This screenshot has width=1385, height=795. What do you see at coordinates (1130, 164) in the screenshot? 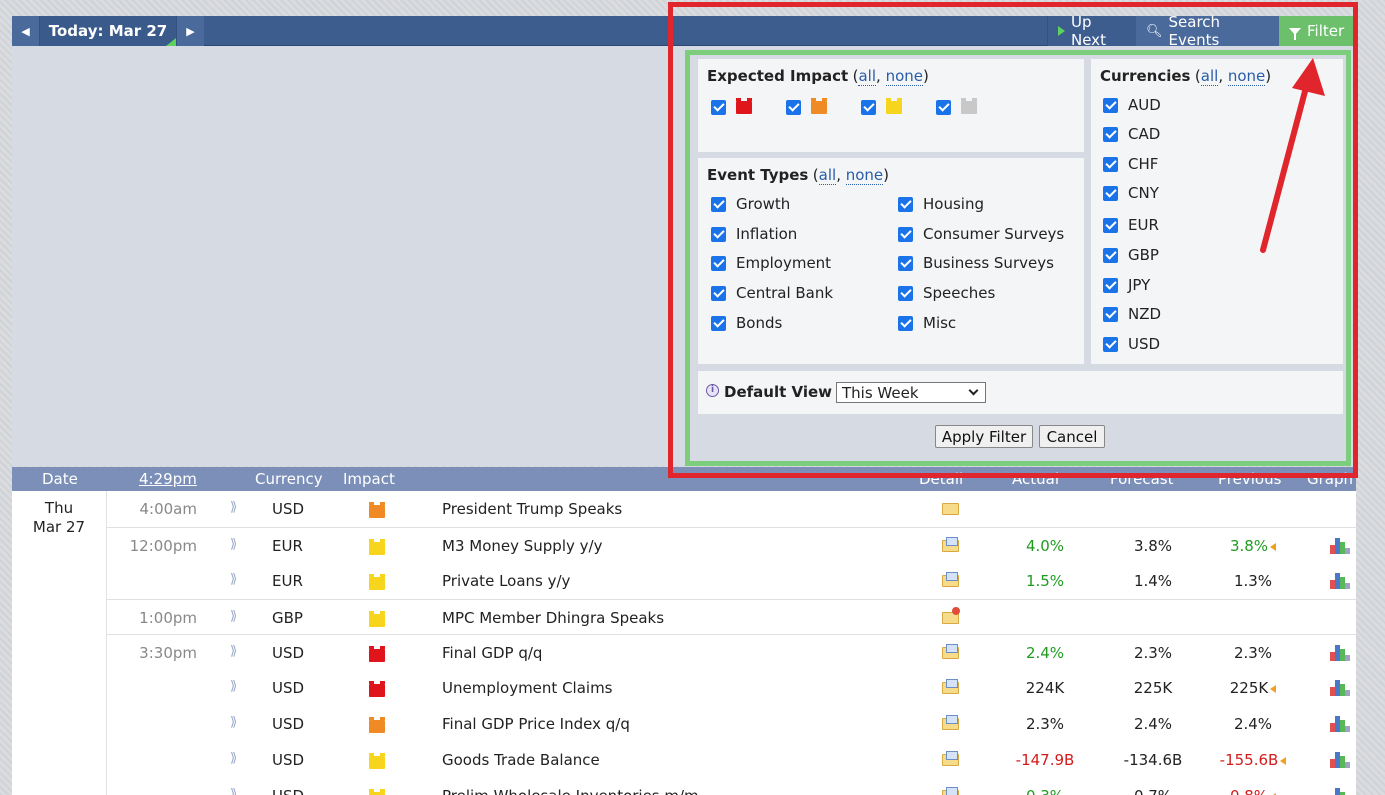
I see `currency-option: CHF` at bounding box center [1130, 164].